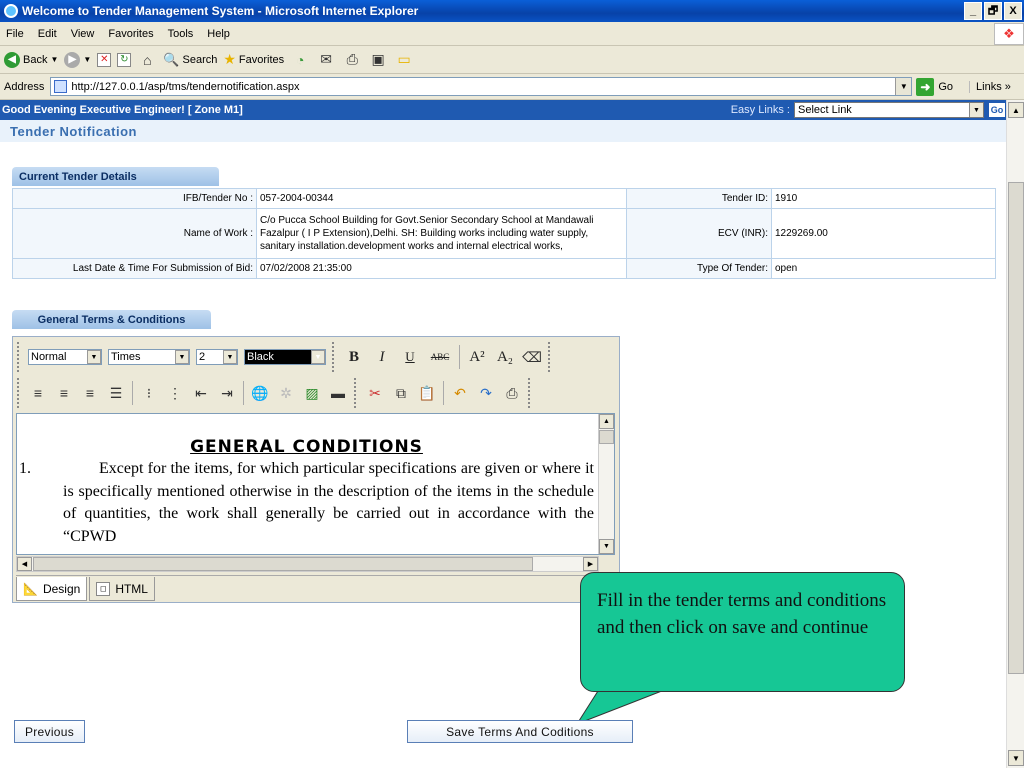 Image resolution: width=1024 pixels, height=768 pixels. I want to click on terms-section-label: General Terms & Conditions, so click(111, 319).